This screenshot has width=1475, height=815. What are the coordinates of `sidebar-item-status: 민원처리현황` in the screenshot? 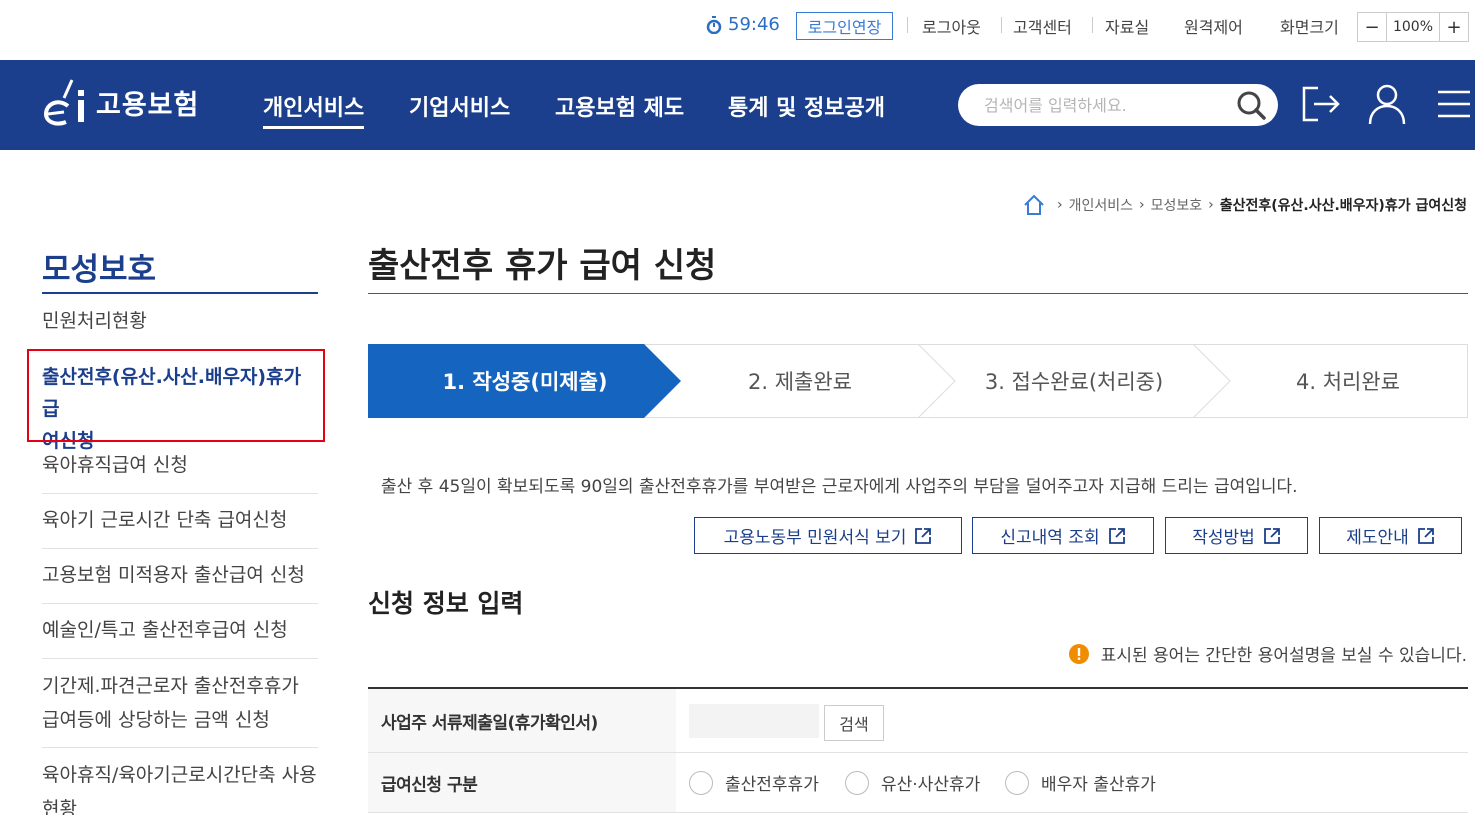 It's located at (180, 321).